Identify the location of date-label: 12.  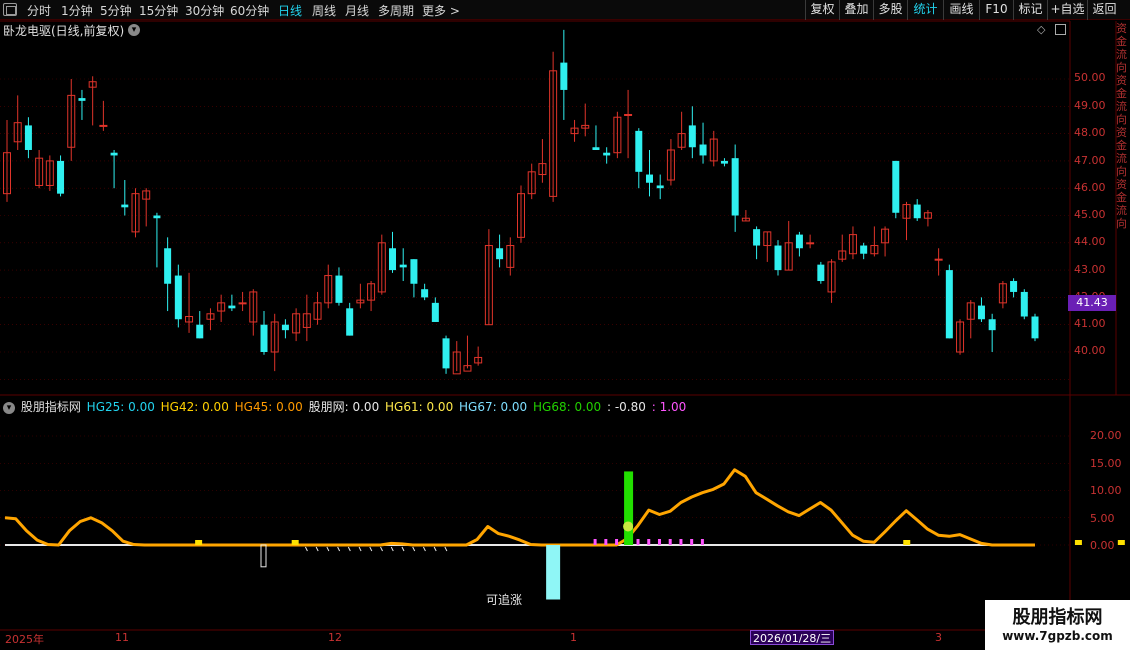
(335, 637).